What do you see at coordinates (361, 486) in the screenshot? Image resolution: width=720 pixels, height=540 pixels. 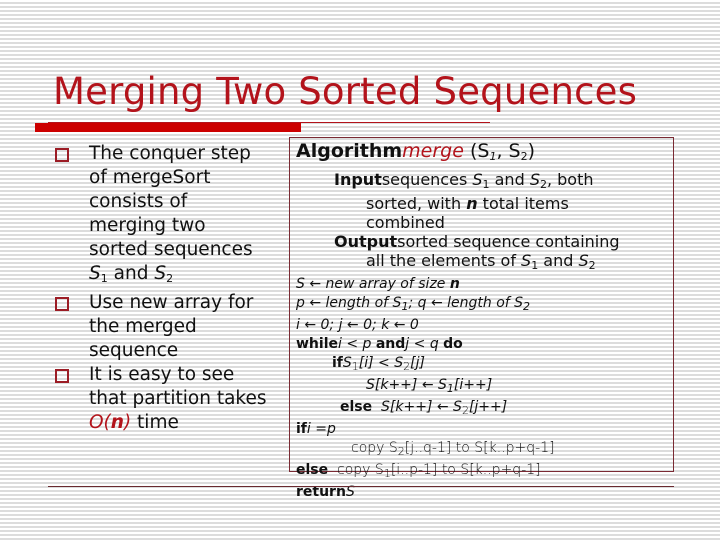 I see `footer-rule` at bounding box center [361, 486].